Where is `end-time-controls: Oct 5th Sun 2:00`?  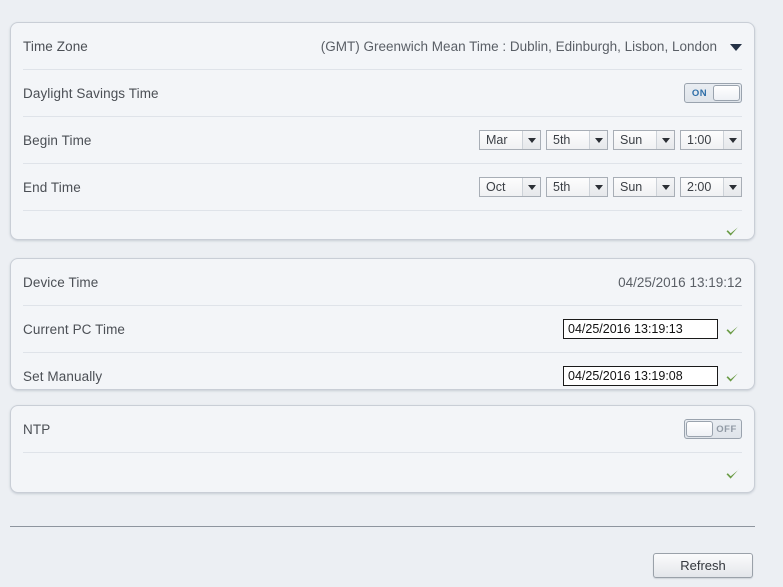 end-time-controls: Oct 5th Sun 2:00 is located at coordinates (610, 187).